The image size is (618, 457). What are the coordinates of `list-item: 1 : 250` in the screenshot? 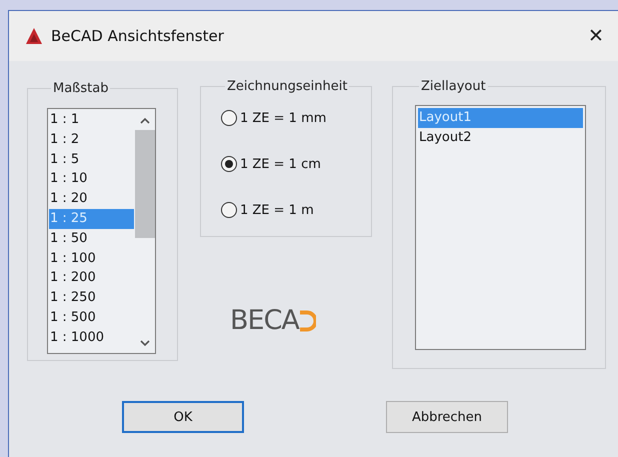 It's located at (91, 298).